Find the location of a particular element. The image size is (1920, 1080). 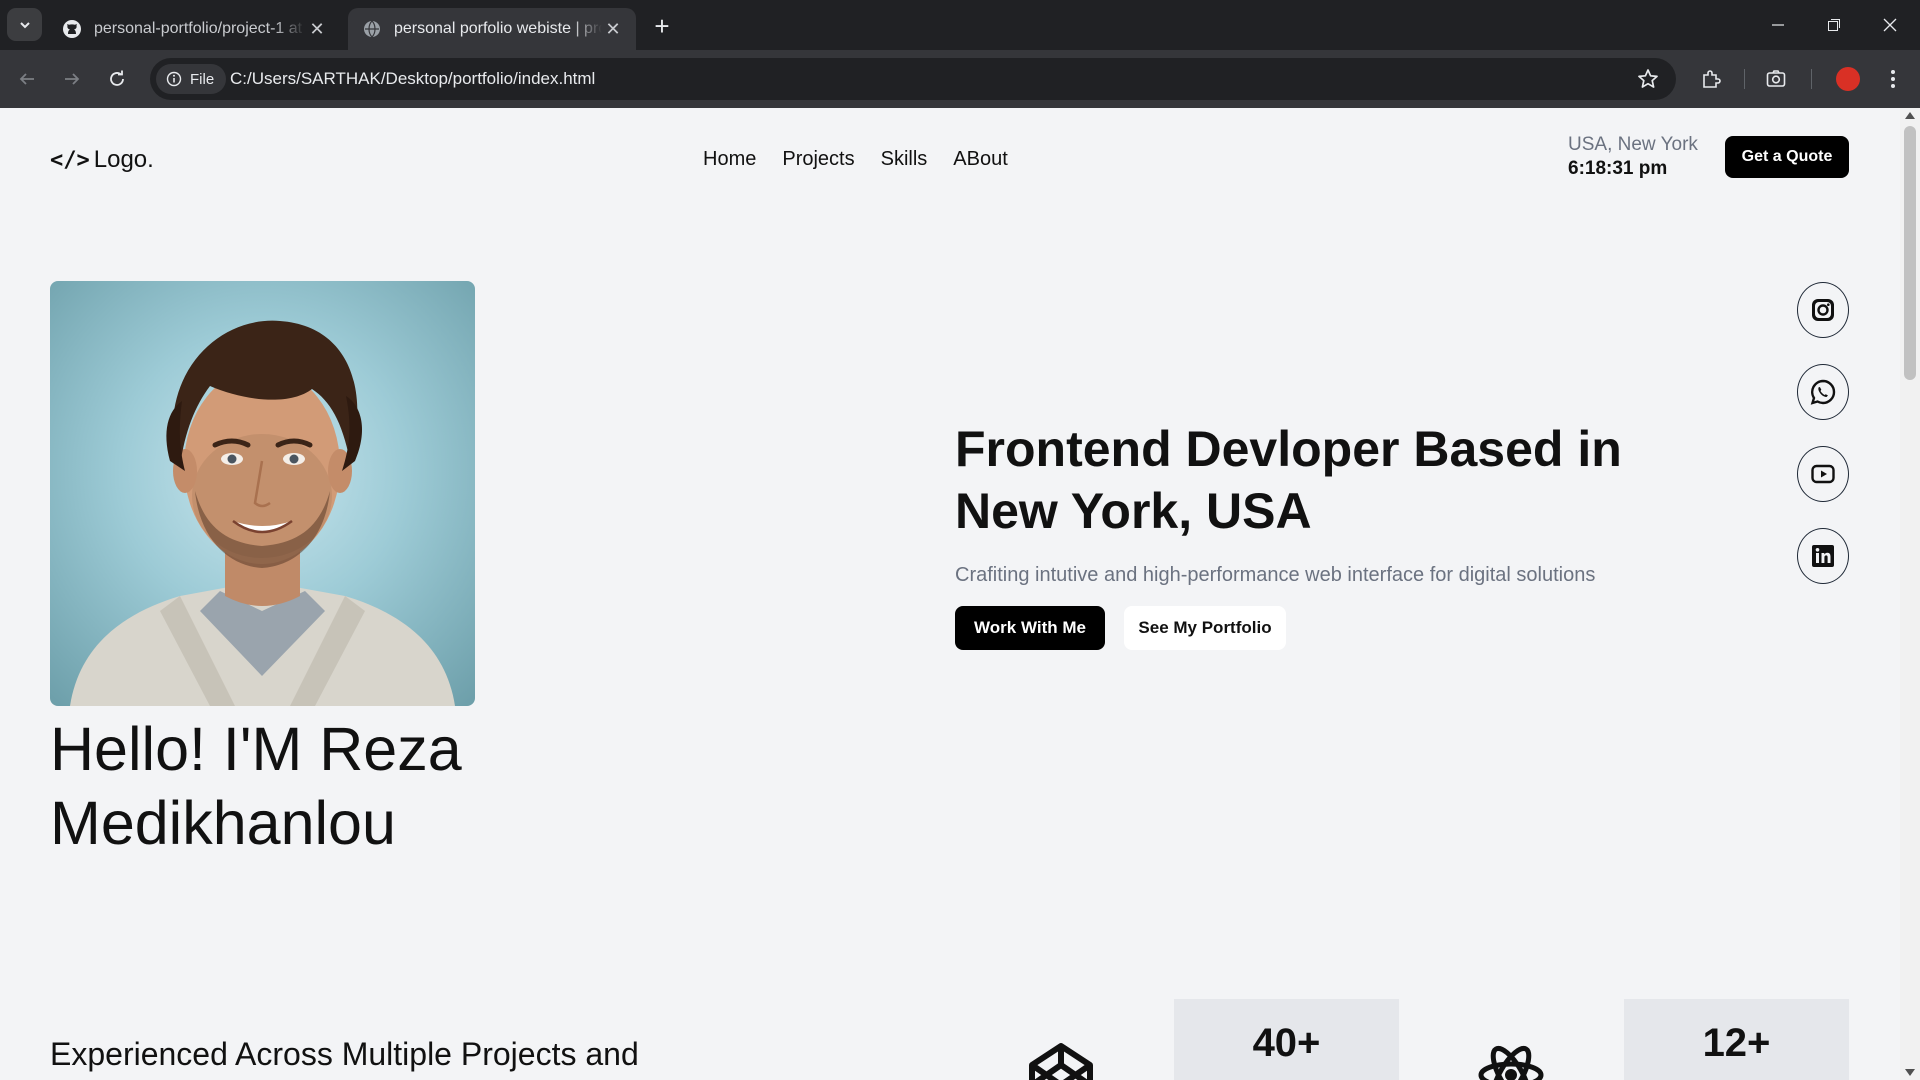

browser-menu-button is located at coordinates (1893, 79).